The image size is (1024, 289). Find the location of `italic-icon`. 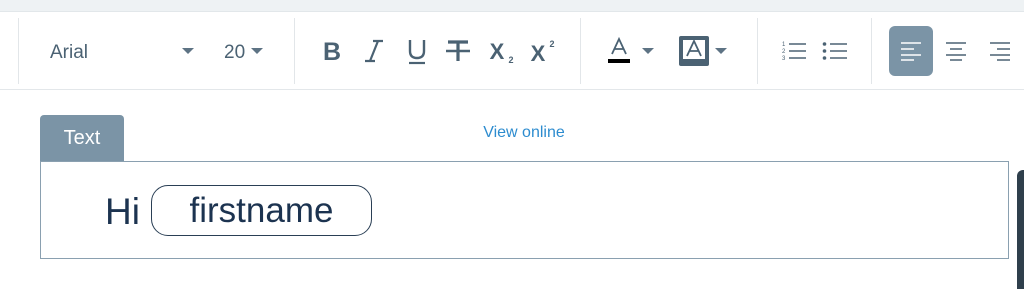

italic-icon is located at coordinates (374, 51).